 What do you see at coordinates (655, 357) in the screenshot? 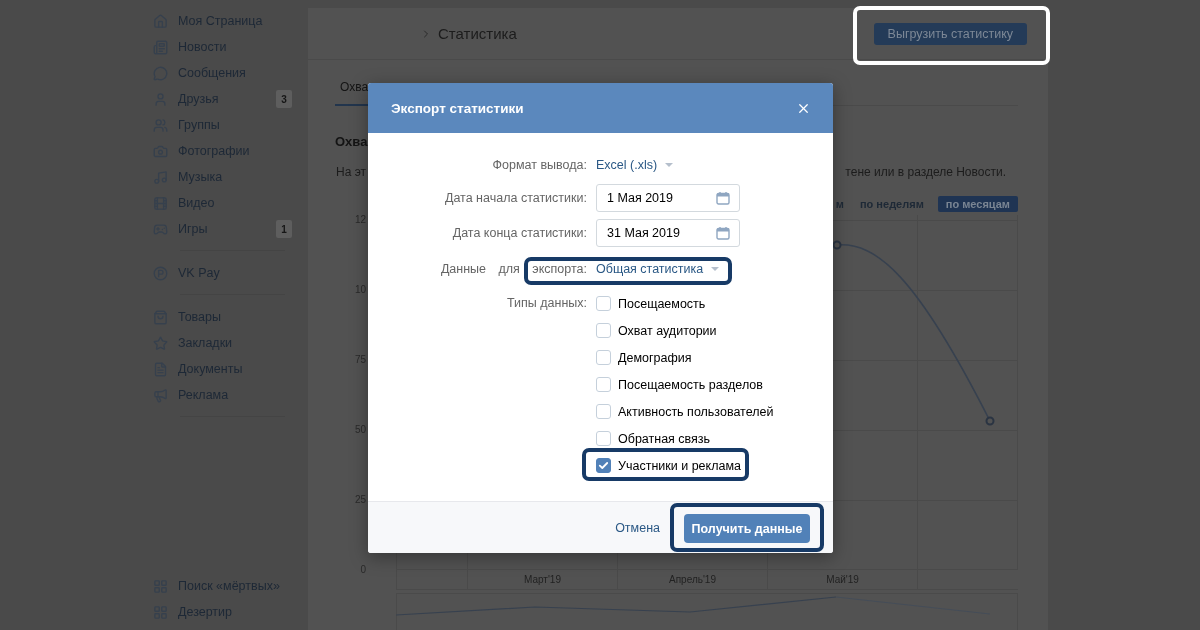
I see `option-label: Демография` at bounding box center [655, 357].